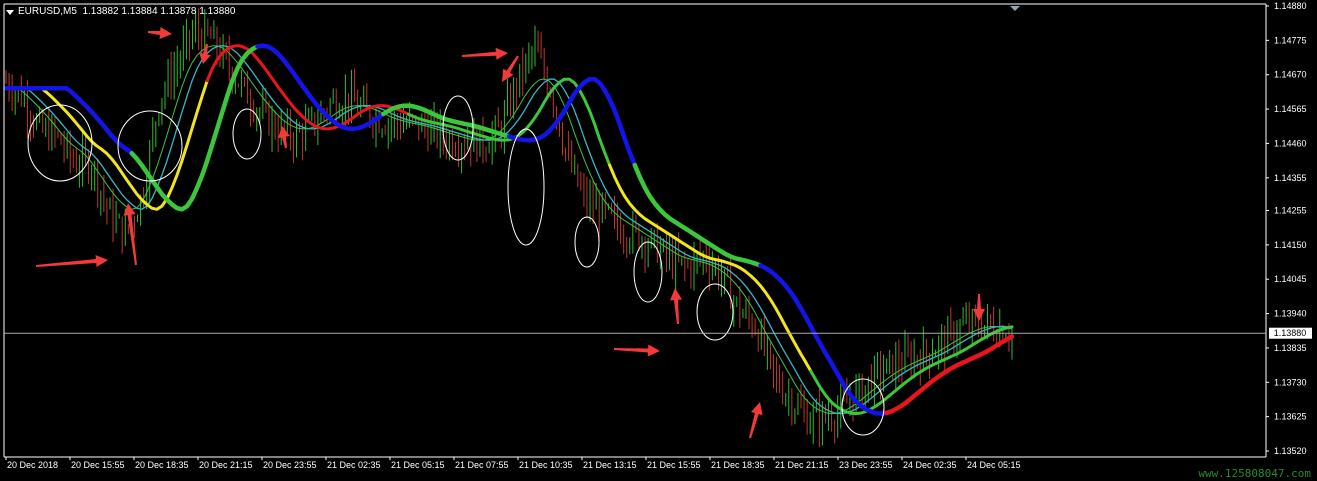 The height and width of the screenshot is (481, 1317). I want to click on chart-menu-triangle-icon, so click(10, 12).